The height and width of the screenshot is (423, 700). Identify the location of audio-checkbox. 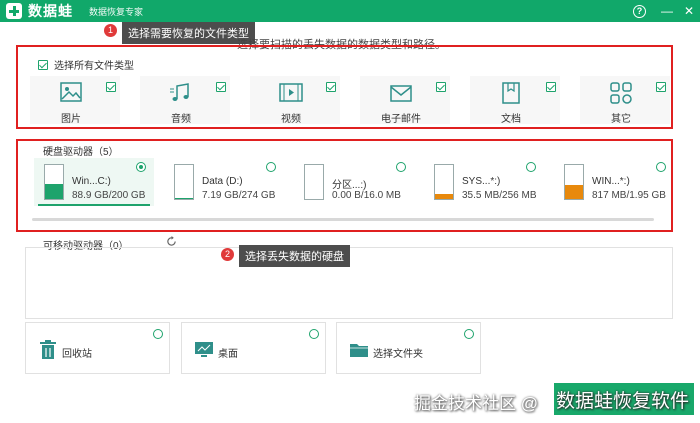
(221, 87).